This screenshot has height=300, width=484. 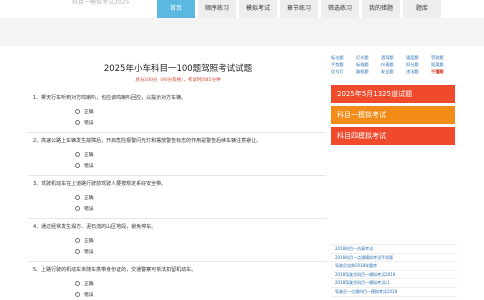 What do you see at coordinates (394, 266) in the screenshot?
I see `related-link: 驾驶员宝典2018年题库` at bounding box center [394, 266].